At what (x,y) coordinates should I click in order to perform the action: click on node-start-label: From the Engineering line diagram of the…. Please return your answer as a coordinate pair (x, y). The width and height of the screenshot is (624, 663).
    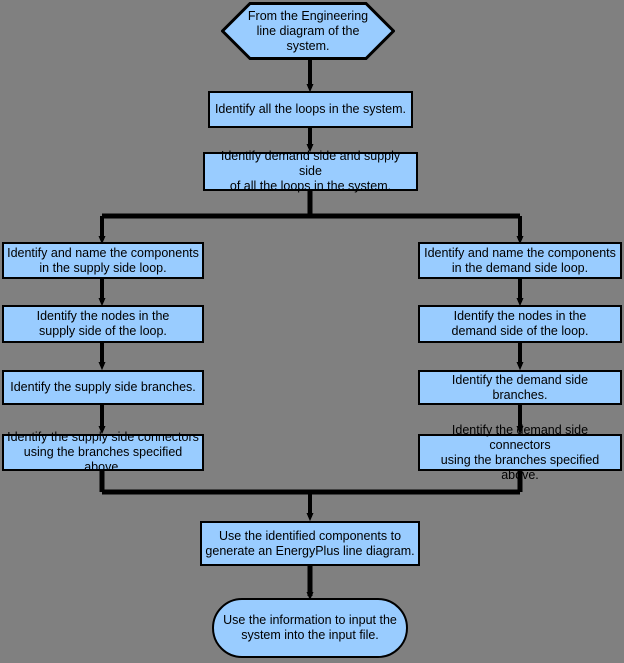
    Looking at the image, I should click on (308, 30).